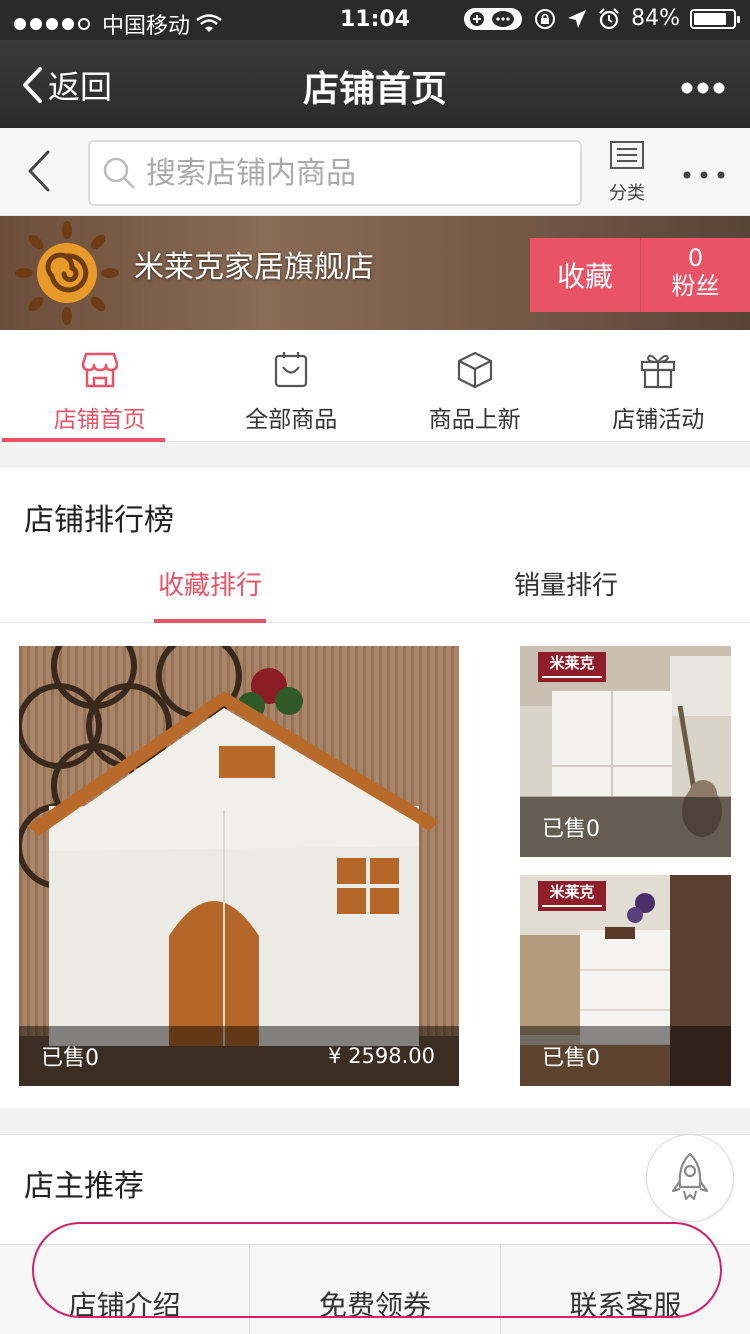 The width and height of the screenshot is (750, 1334). What do you see at coordinates (474, 370) in the screenshot?
I see `box-icon` at bounding box center [474, 370].